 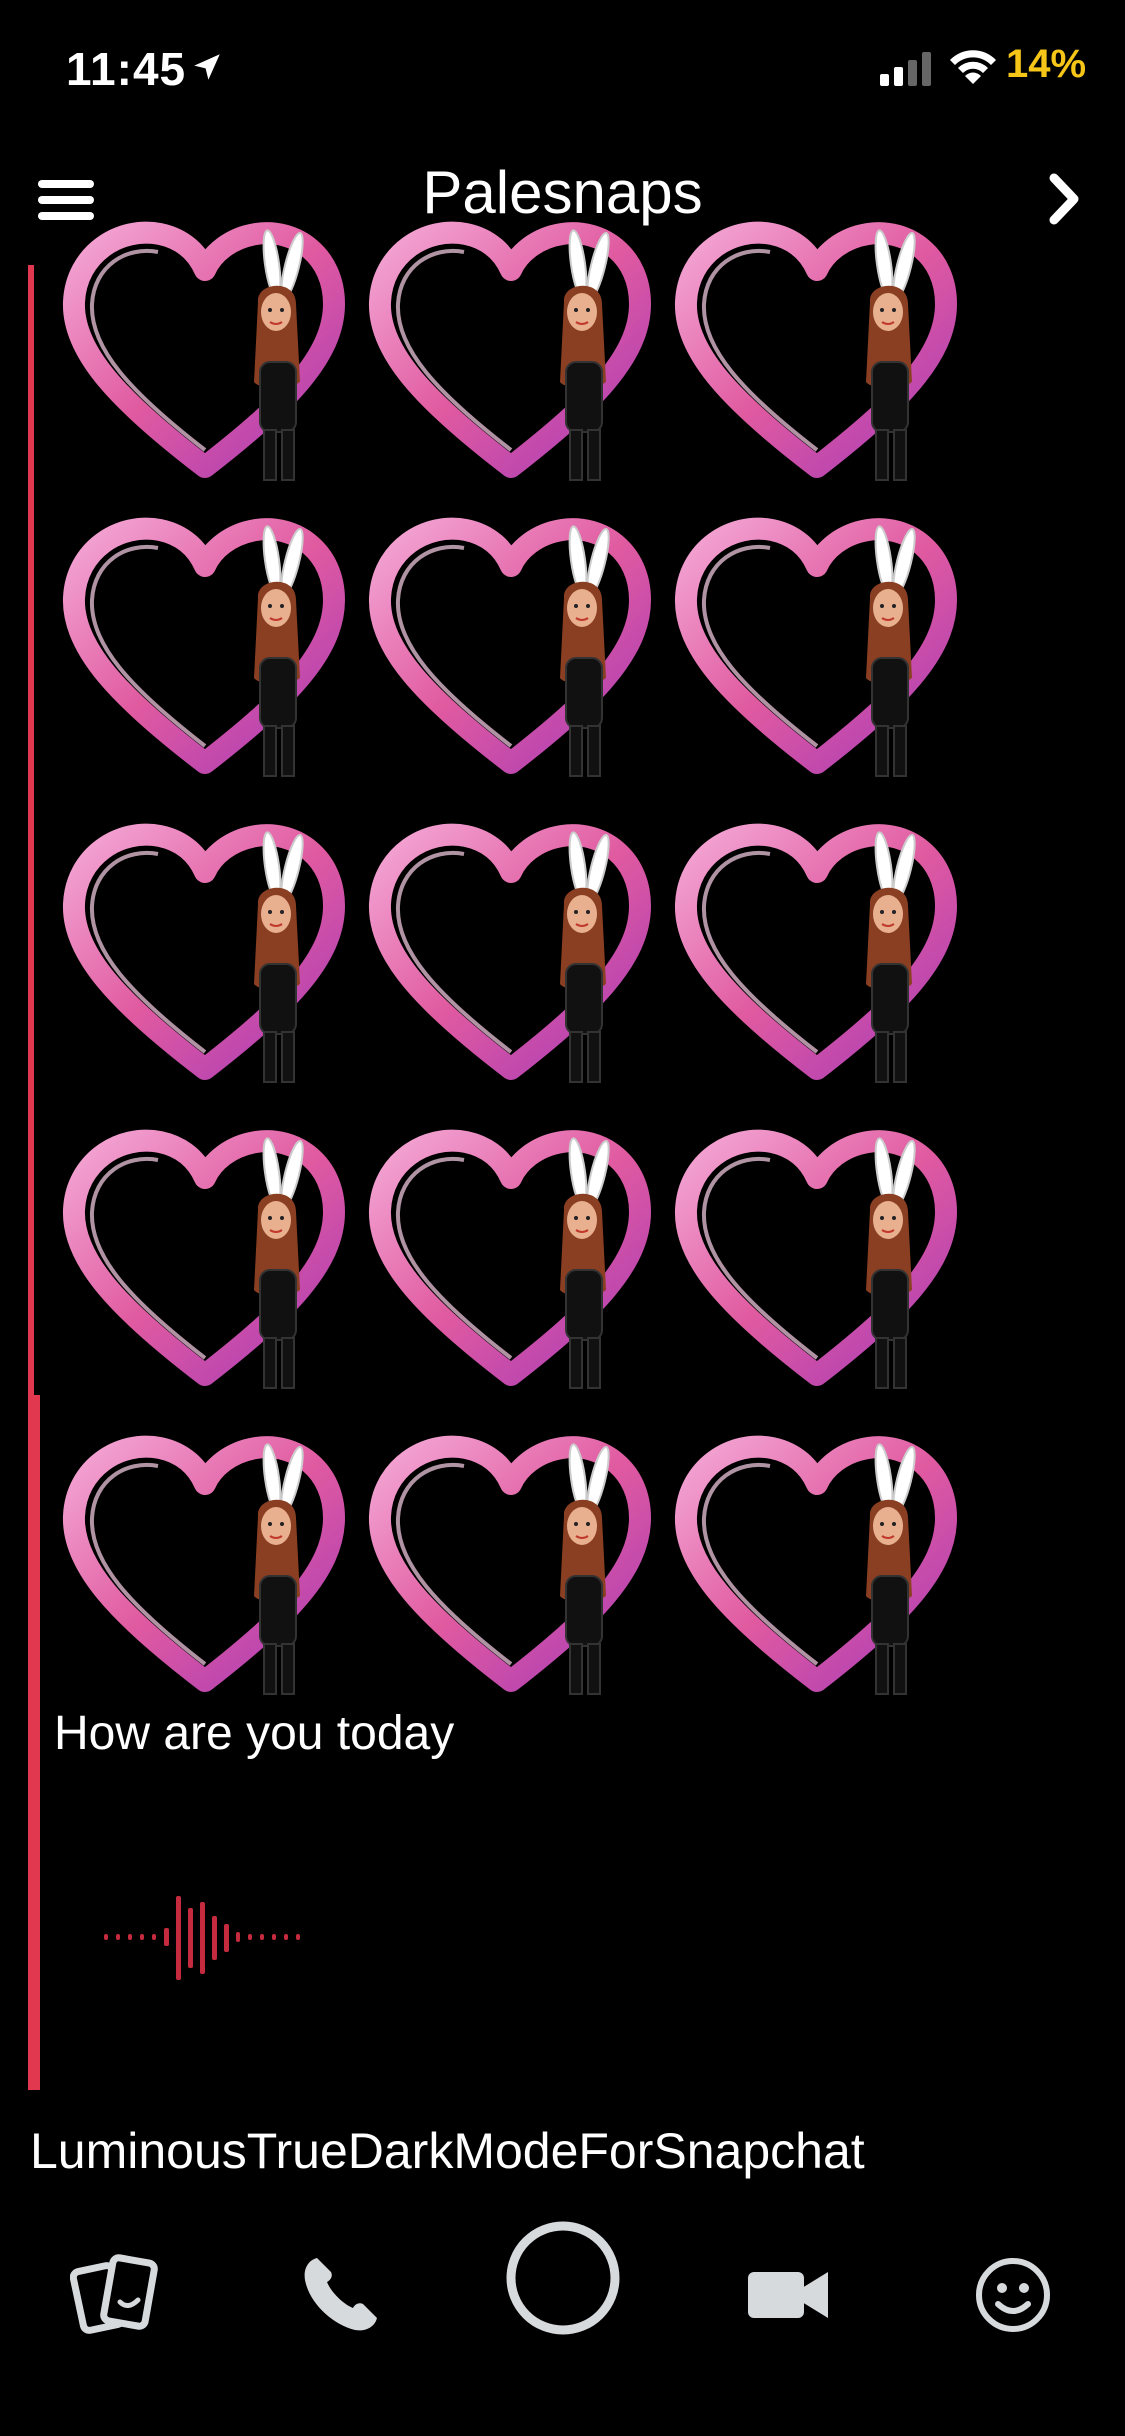 I want to click on voice-note-waveform, so click(x=210, y=1938).